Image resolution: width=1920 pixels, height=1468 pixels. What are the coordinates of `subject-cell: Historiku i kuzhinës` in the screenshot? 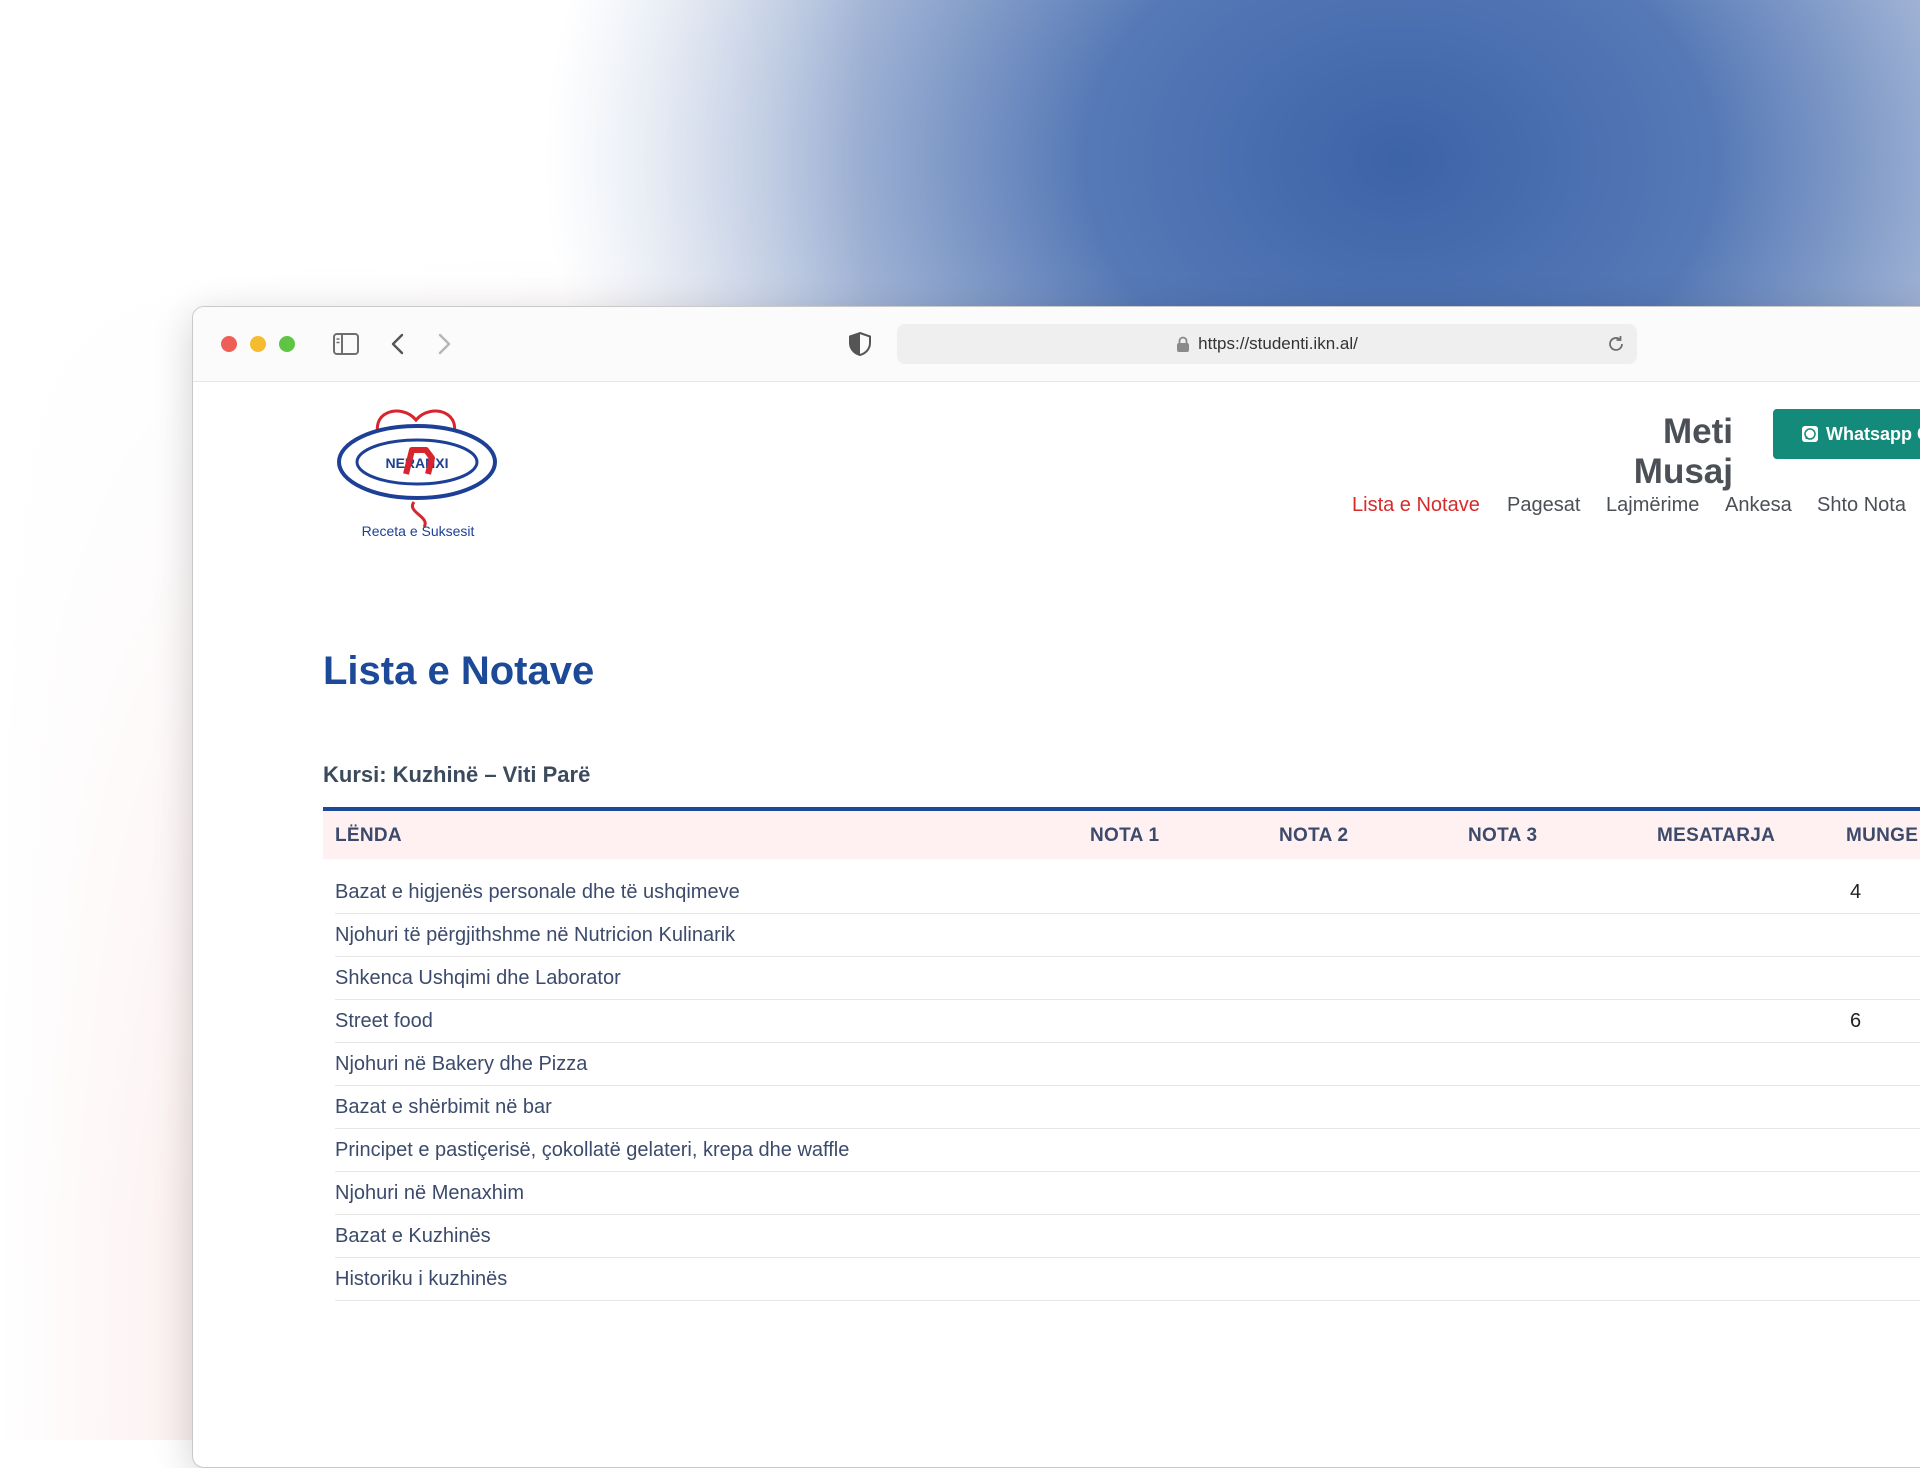 It's located at (421, 1279).